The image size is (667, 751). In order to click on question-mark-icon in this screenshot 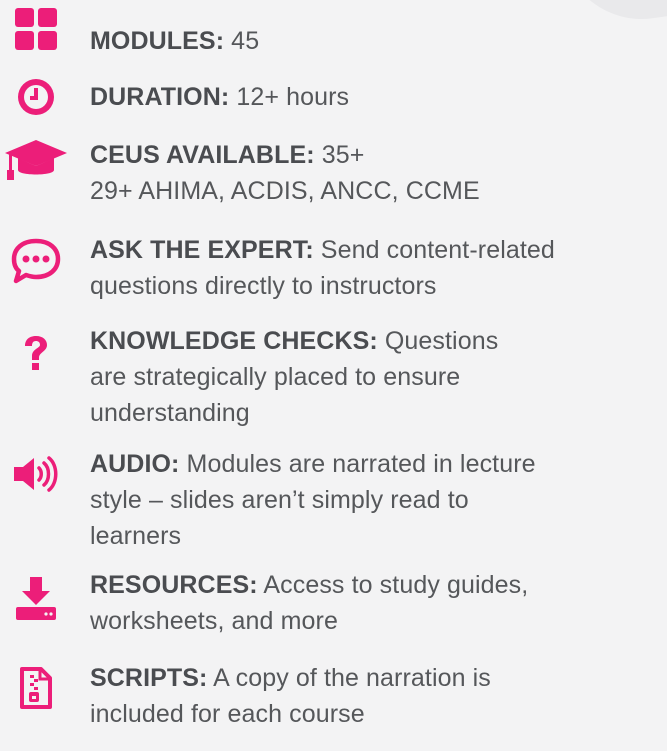, I will do `click(36, 353)`.